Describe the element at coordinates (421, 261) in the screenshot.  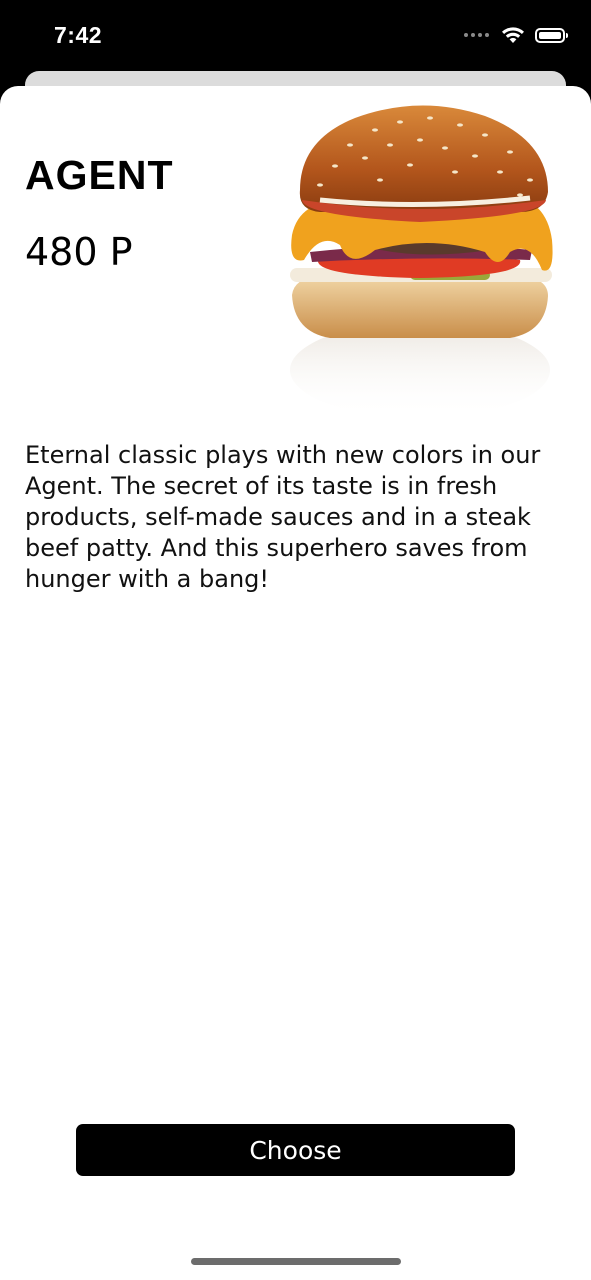
I see `burger-image` at that location.